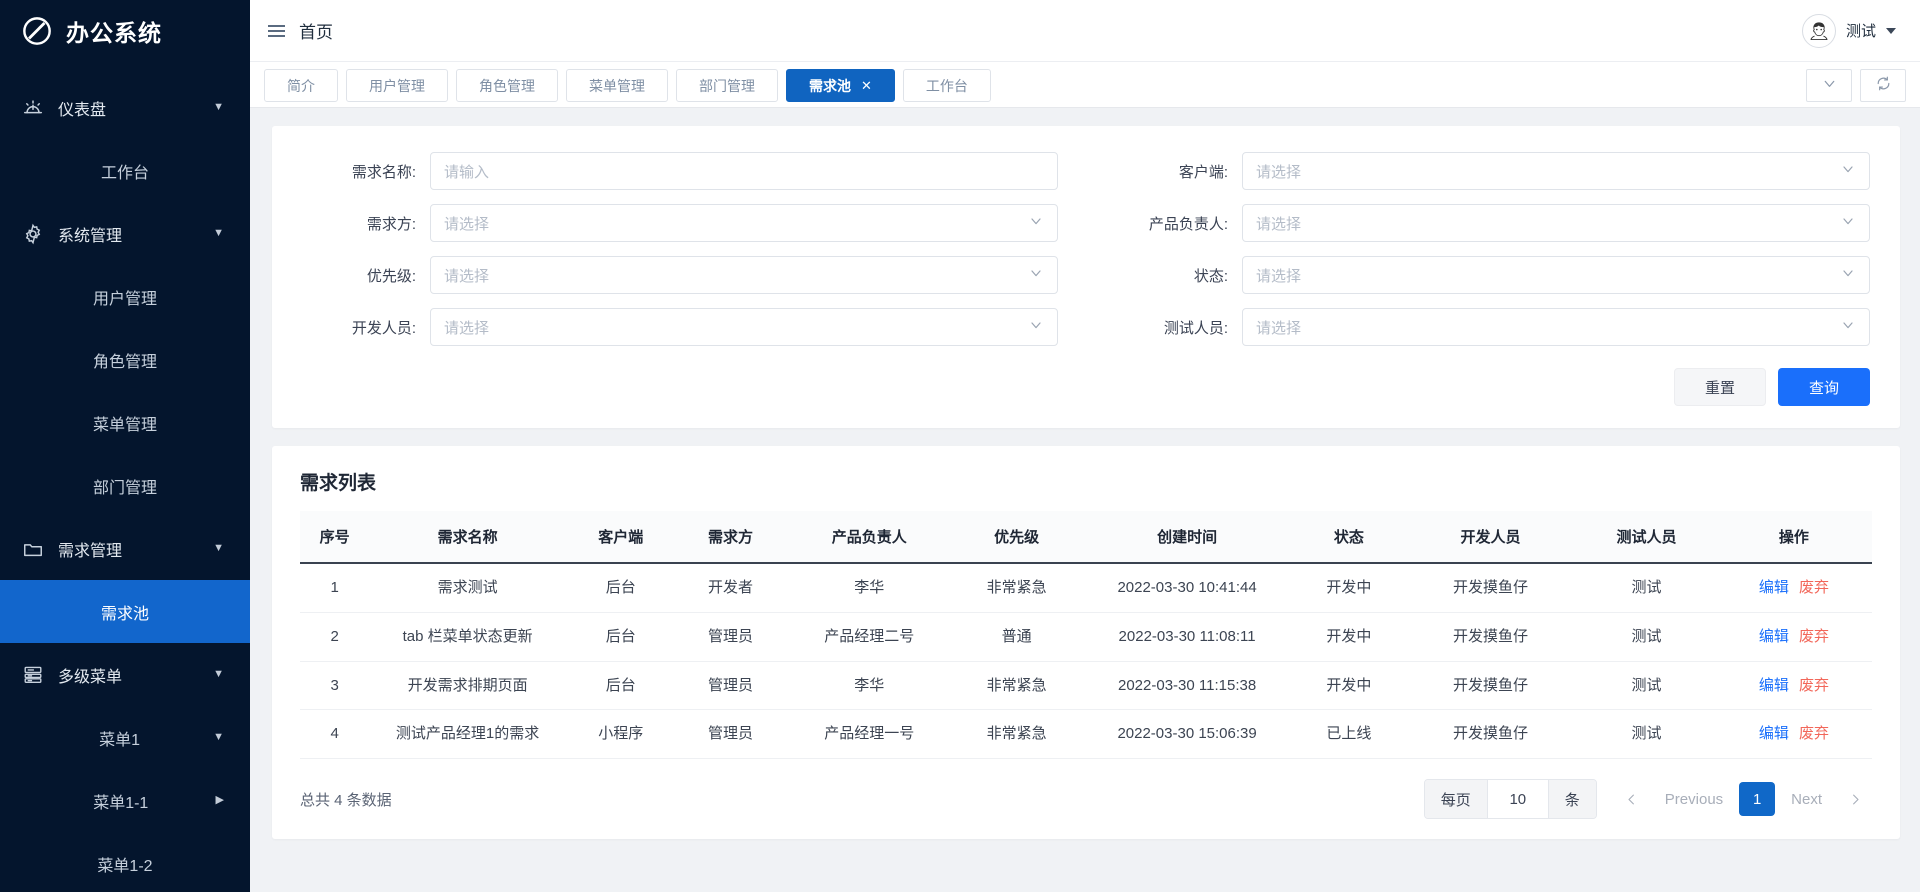 Image resolution: width=1920 pixels, height=892 pixels. I want to click on priority-select: 请选择, so click(744, 275).